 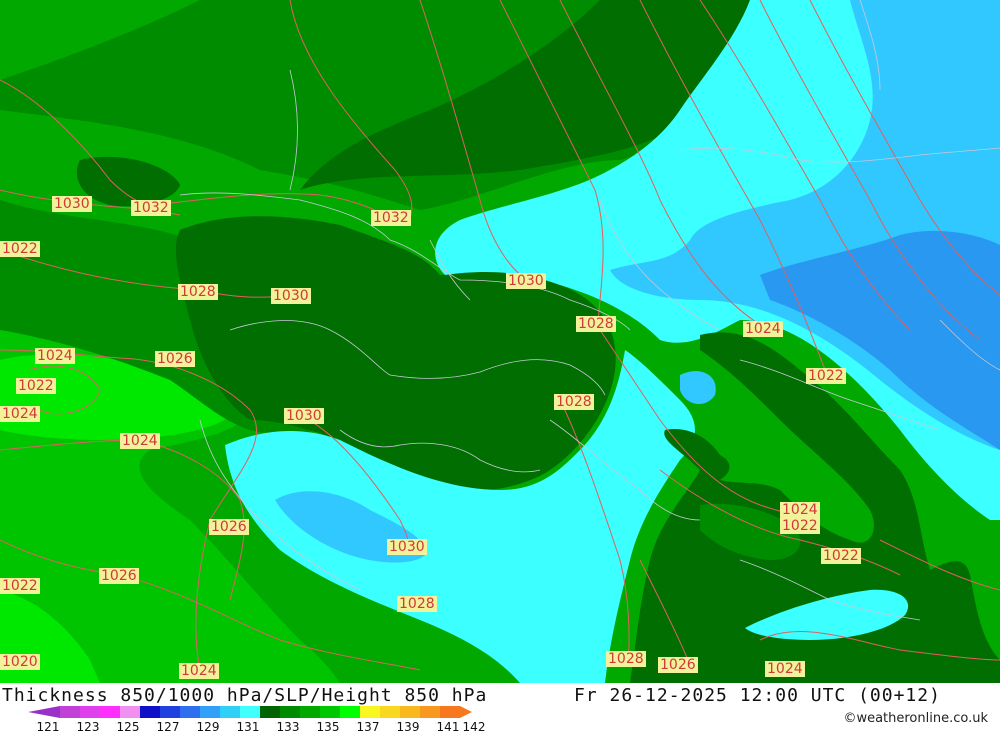 What do you see at coordinates (757, 695) in the screenshot?
I see `map-datetime: Fr 26-12-2025 12:00 UTC (00+12)` at bounding box center [757, 695].